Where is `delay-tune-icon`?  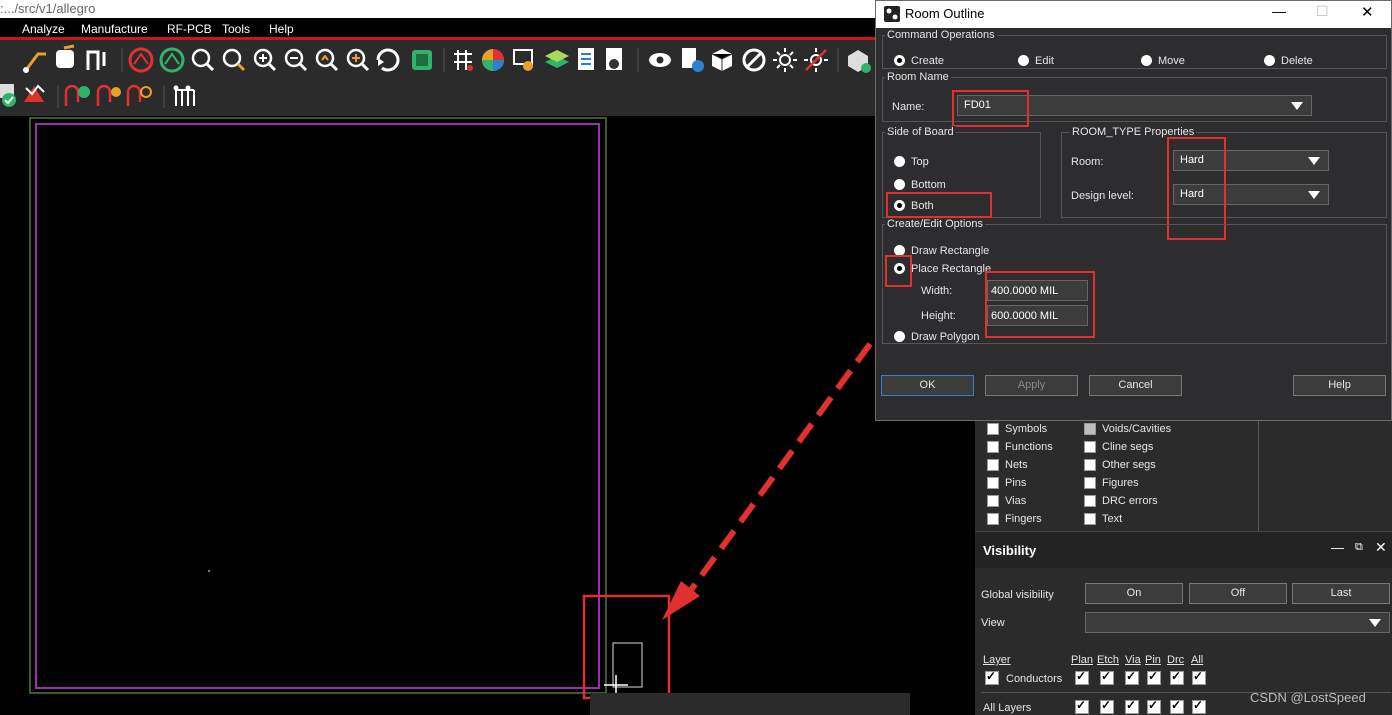 delay-tune-icon is located at coordinates (139, 95).